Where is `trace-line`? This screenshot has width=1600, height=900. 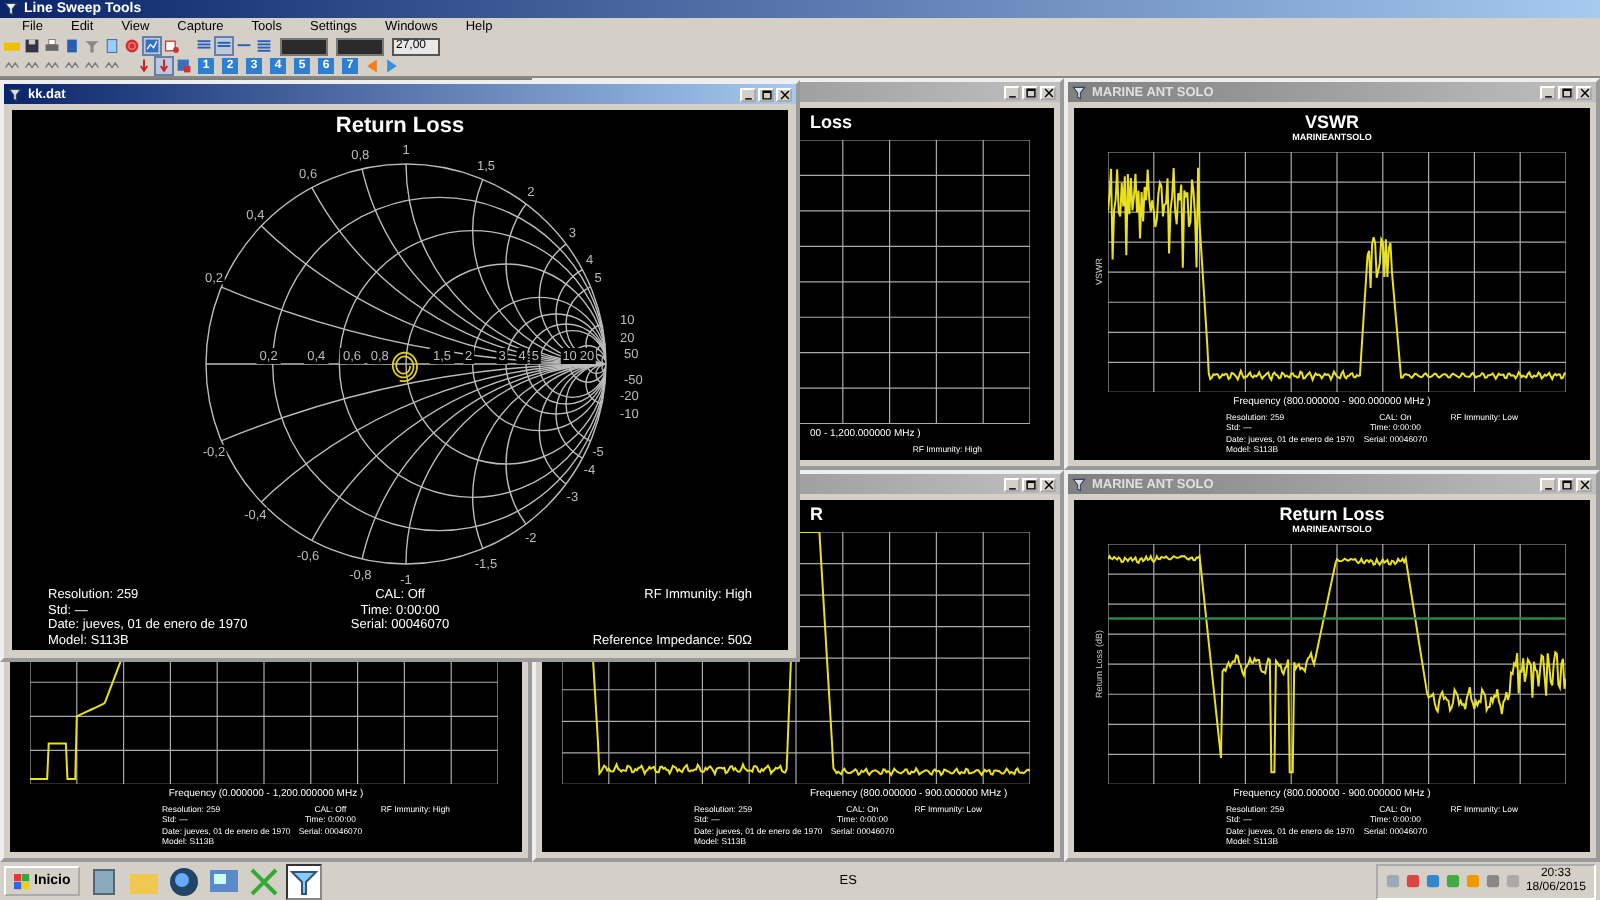 trace-line is located at coordinates (404, 367).